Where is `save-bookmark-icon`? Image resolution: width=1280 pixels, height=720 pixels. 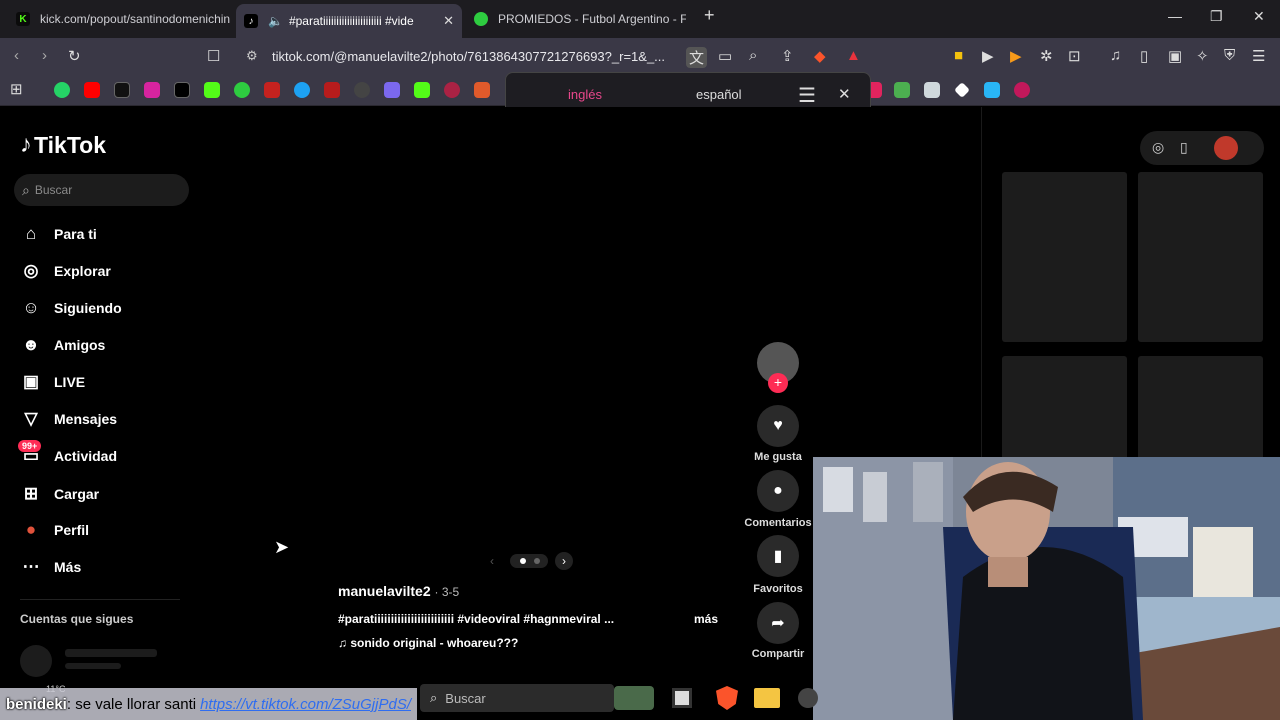
save-bookmark-icon is located at coordinates (992, 90).